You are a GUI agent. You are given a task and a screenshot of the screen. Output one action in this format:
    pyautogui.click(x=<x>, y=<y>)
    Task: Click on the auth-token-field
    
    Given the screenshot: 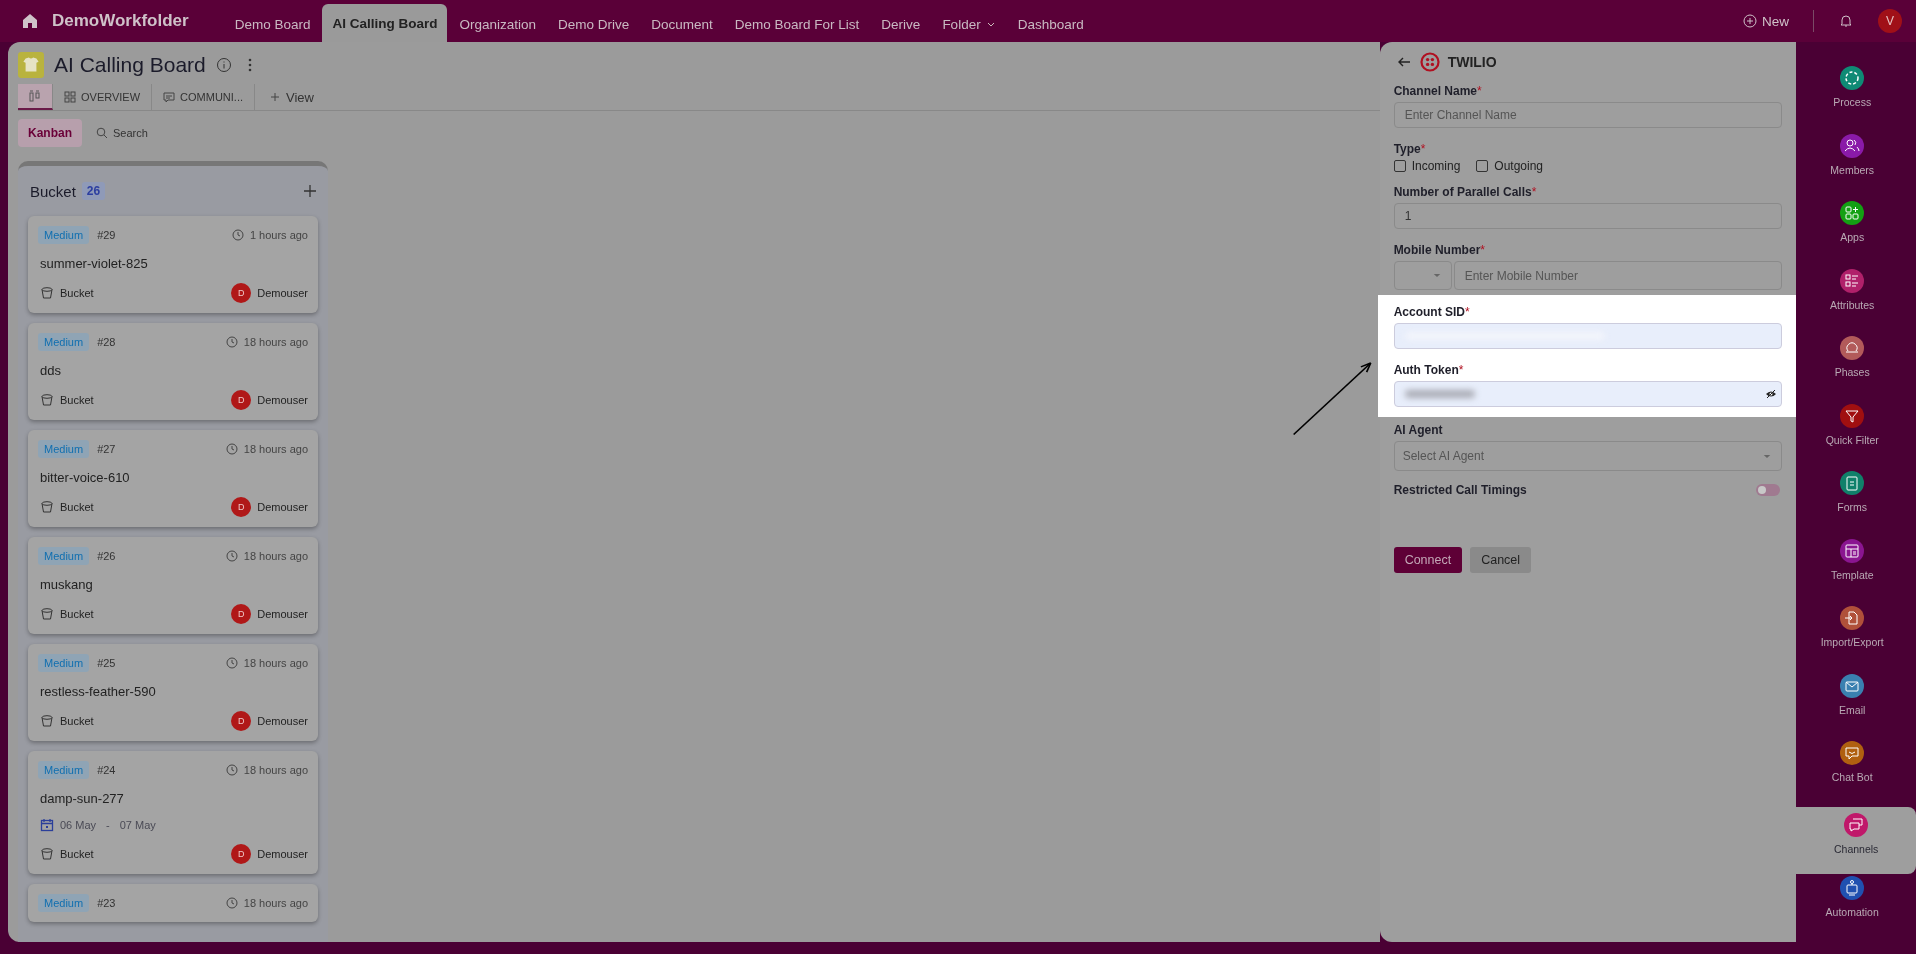 What is the action you would take?
    pyautogui.click(x=1588, y=394)
    